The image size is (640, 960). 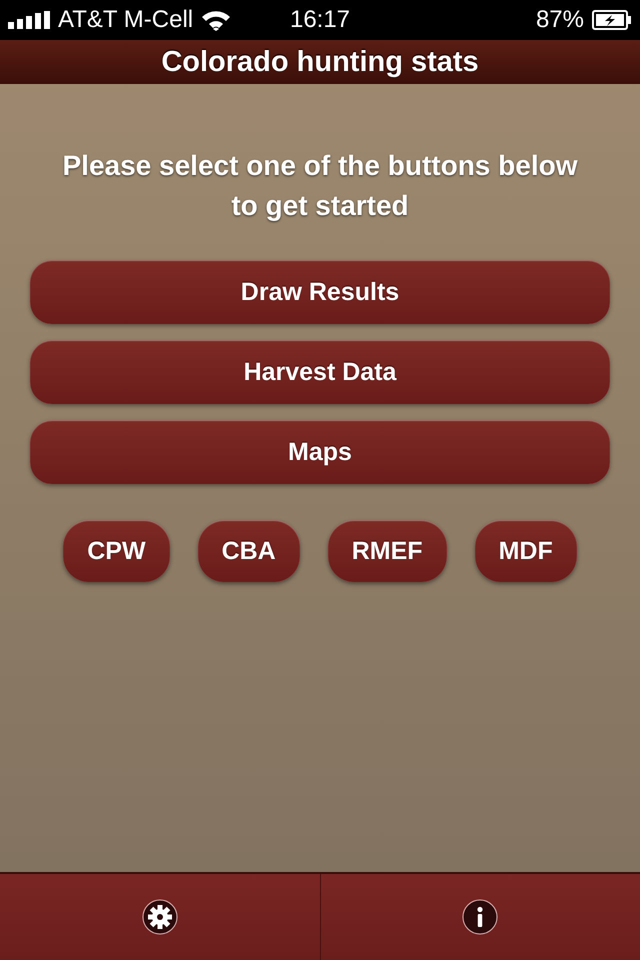 I want to click on settings-tab, so click(x=160, y=917).